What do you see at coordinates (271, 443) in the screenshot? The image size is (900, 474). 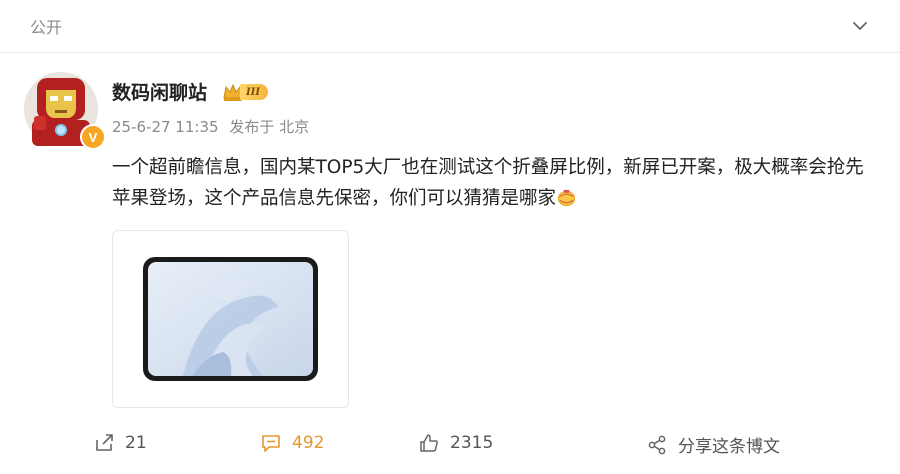 I see `comment-icon` at bounding box center [271, 443].